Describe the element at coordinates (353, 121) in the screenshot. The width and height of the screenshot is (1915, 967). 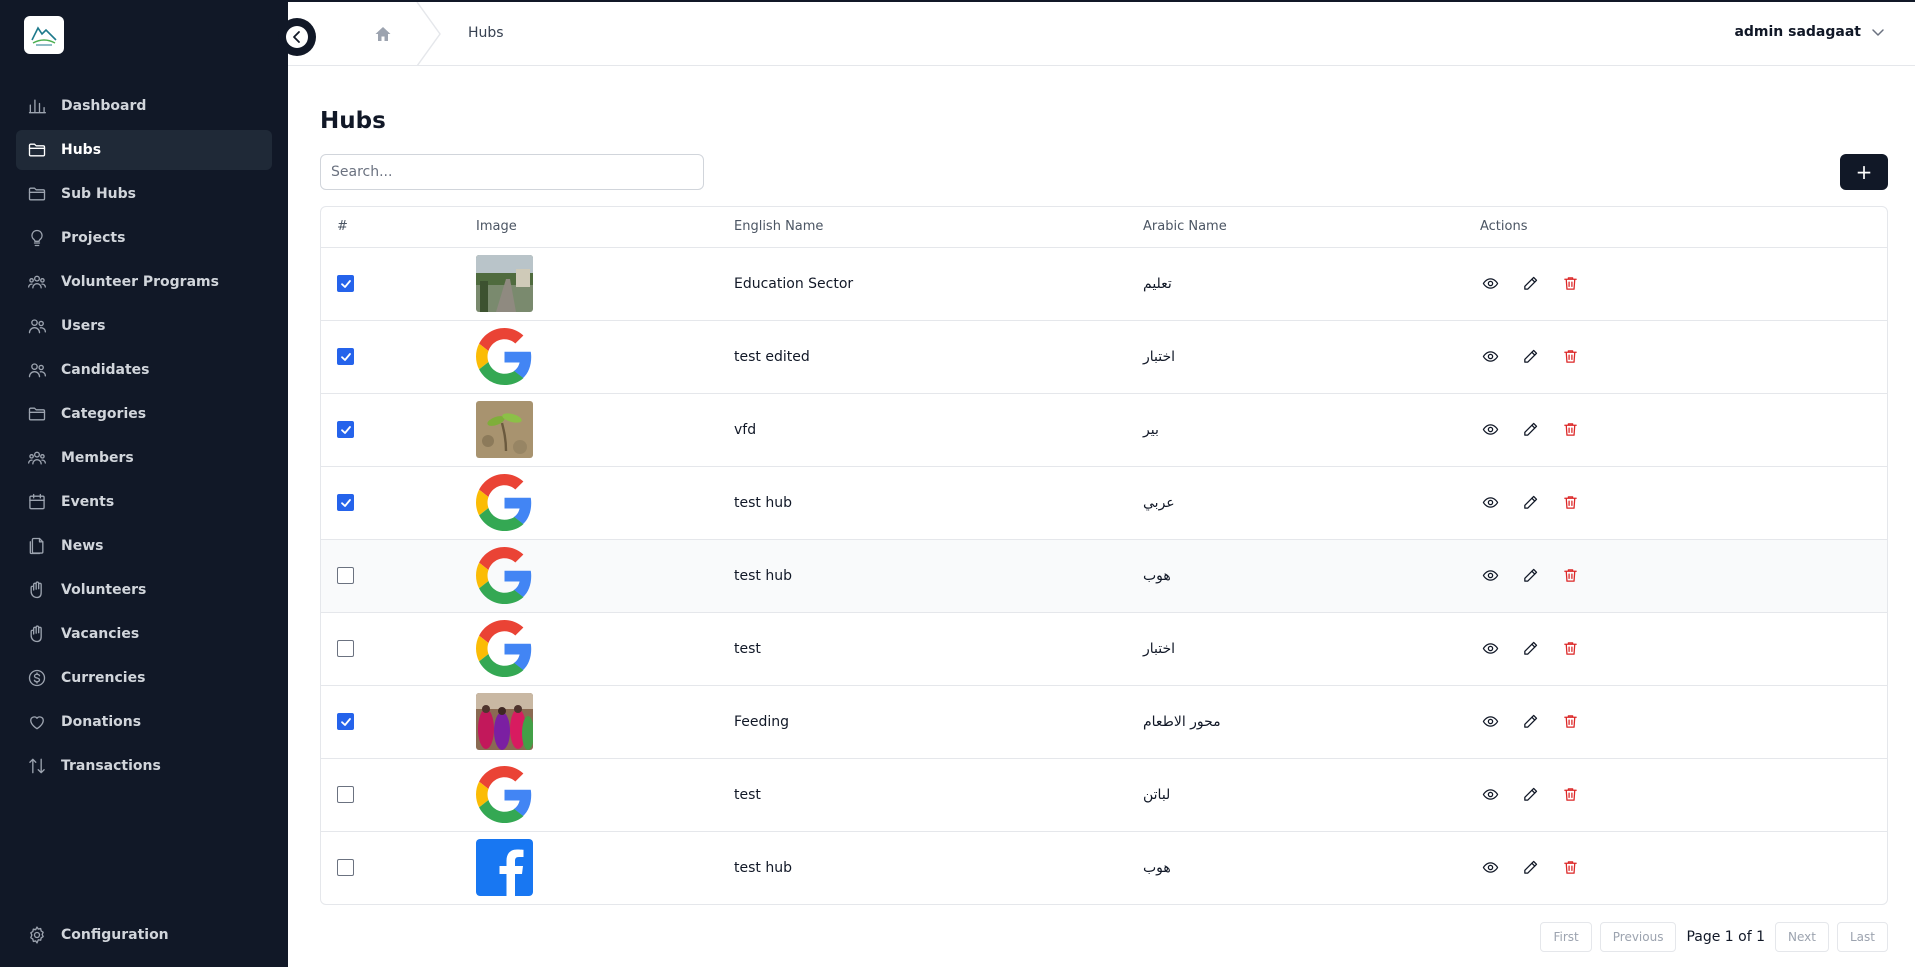
I see `page-title: Hubs` at that location.